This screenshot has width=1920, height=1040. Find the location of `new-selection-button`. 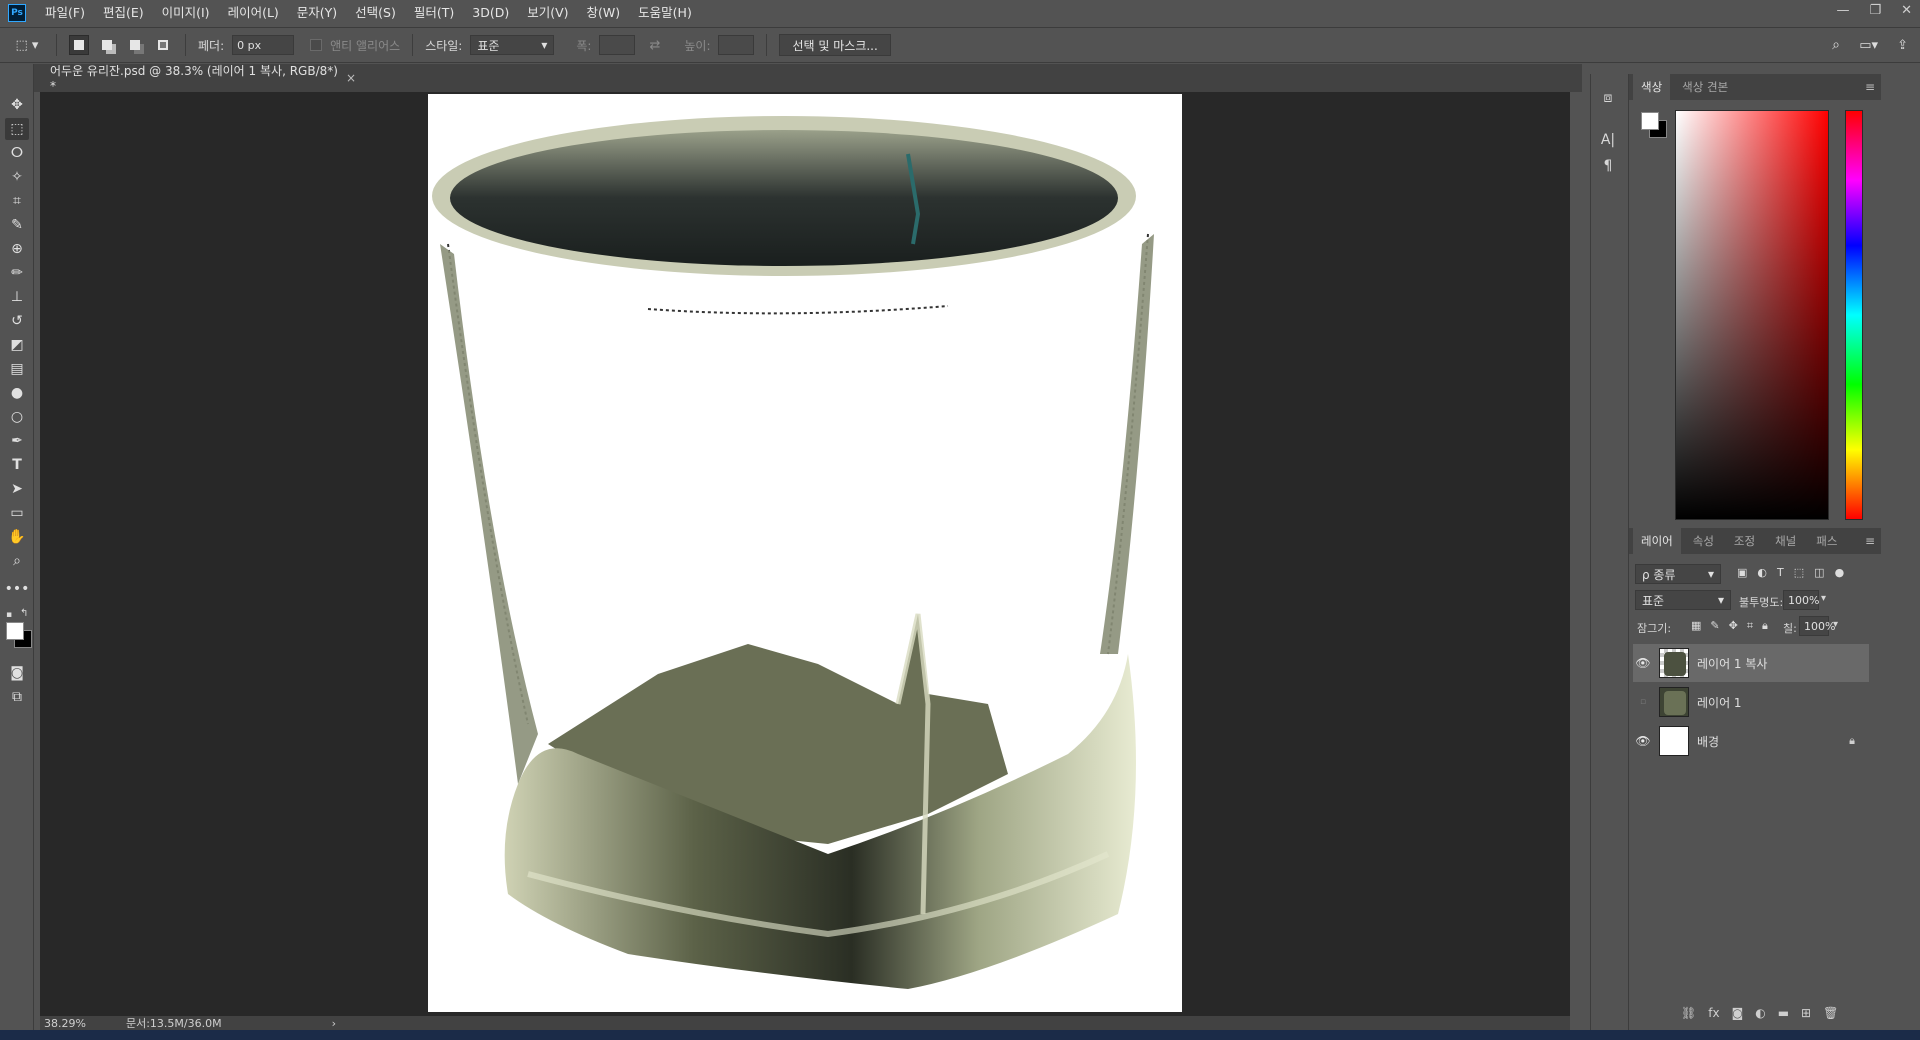

new-selection-button is located at coordinates (79, 45).